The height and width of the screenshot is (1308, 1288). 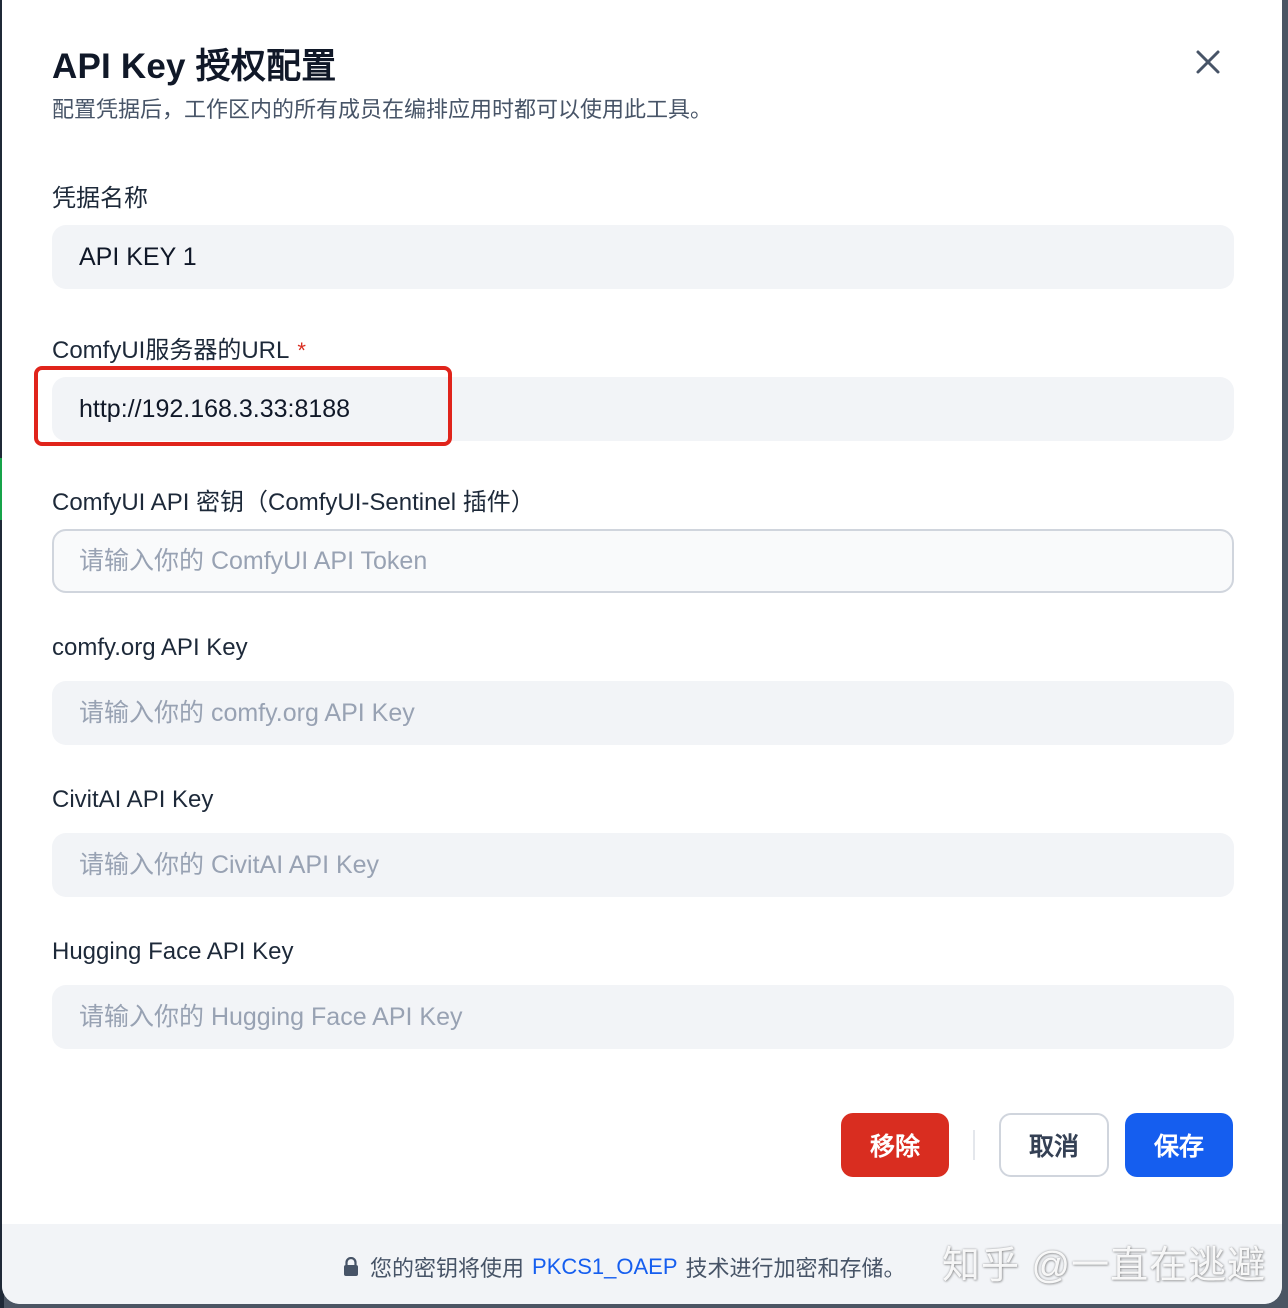 I want to click on dialog-title: API Key 授权配置, so click(x=194, y=66).